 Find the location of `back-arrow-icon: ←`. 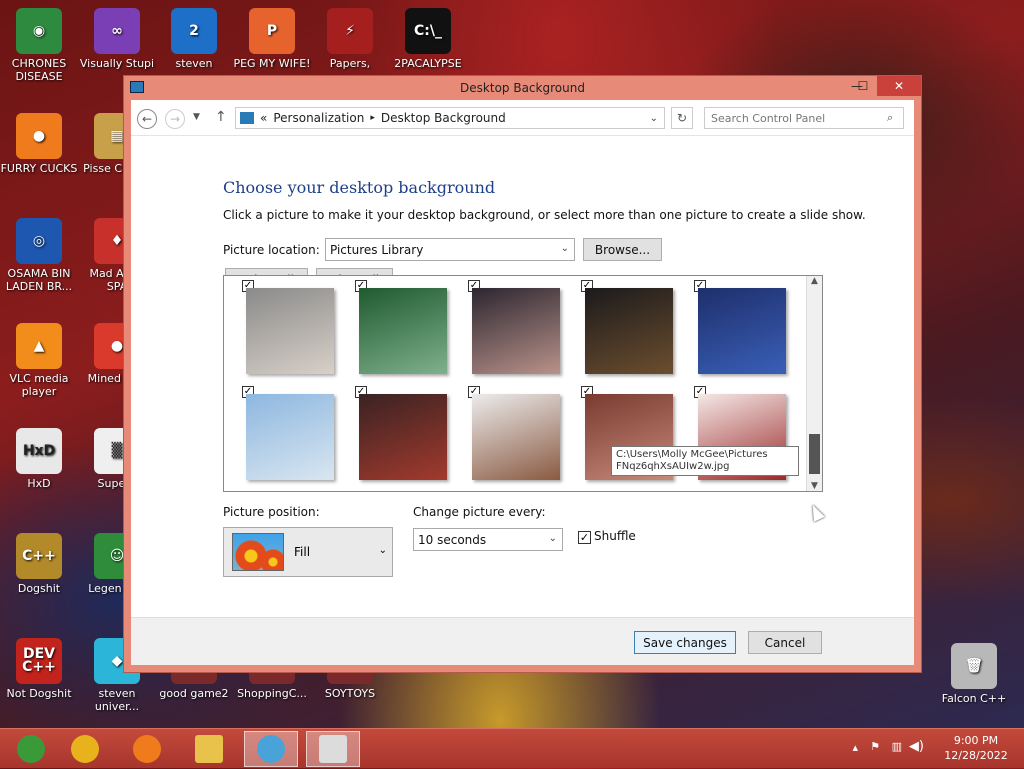

back-arrow-icon: ← is located at coordinates (147, 119).